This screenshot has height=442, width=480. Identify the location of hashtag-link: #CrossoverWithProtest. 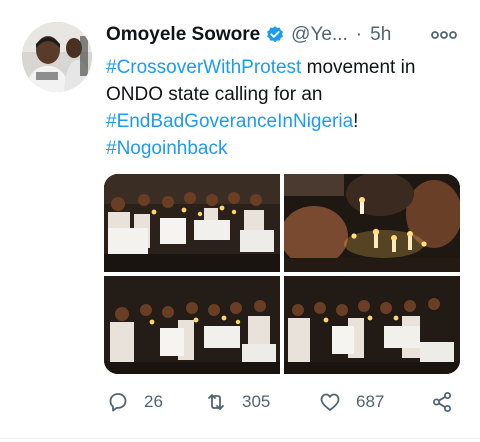
(203, 67).